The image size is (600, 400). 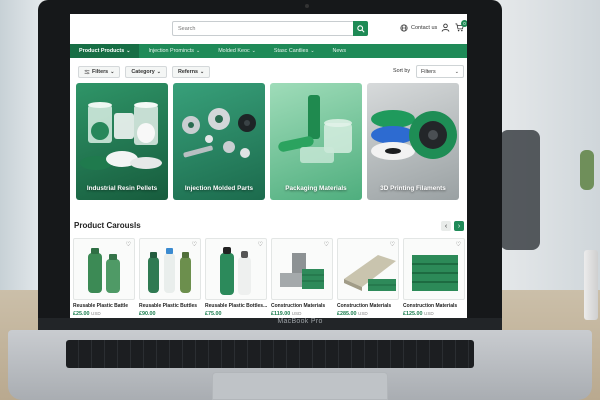 What do you see at coordinates (219, 133) in the screenshot?
I see `molded-parts-image` at bounding box center [219, 133].